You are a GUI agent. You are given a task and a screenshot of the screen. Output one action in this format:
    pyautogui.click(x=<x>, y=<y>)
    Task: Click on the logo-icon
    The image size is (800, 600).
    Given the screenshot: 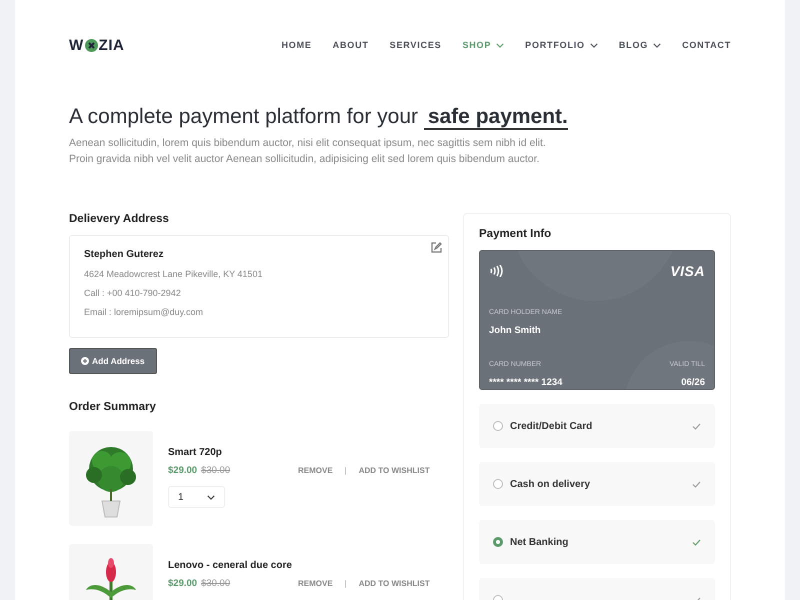 What is the action you would take?
    pyautogui.click(x=91, y=45)
    